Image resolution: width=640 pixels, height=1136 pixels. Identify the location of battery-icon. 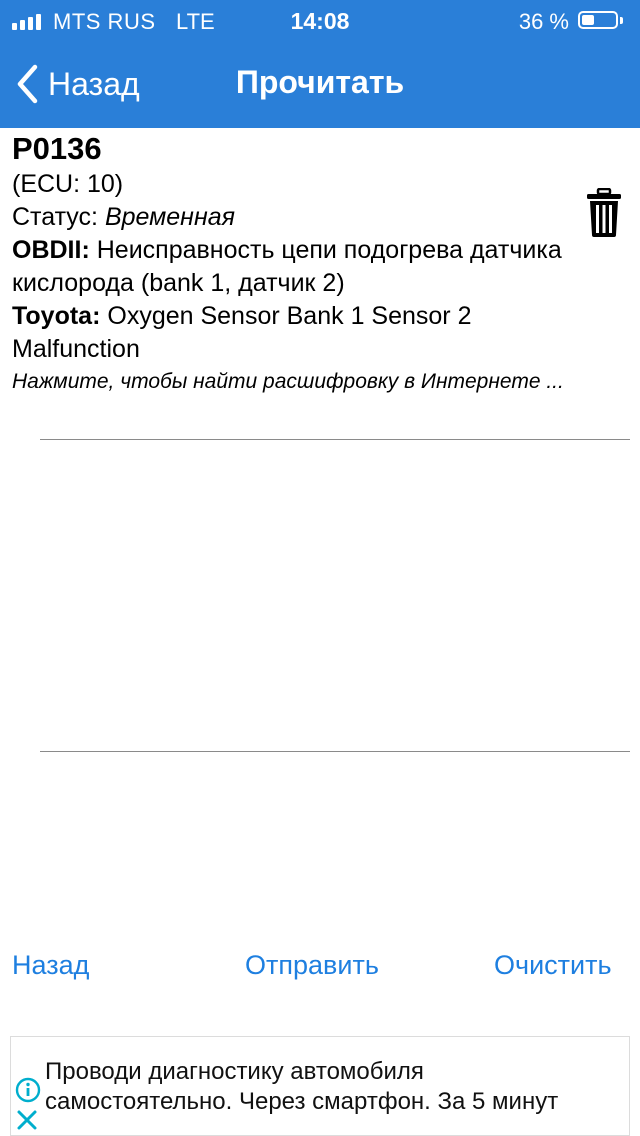
(598, 20).